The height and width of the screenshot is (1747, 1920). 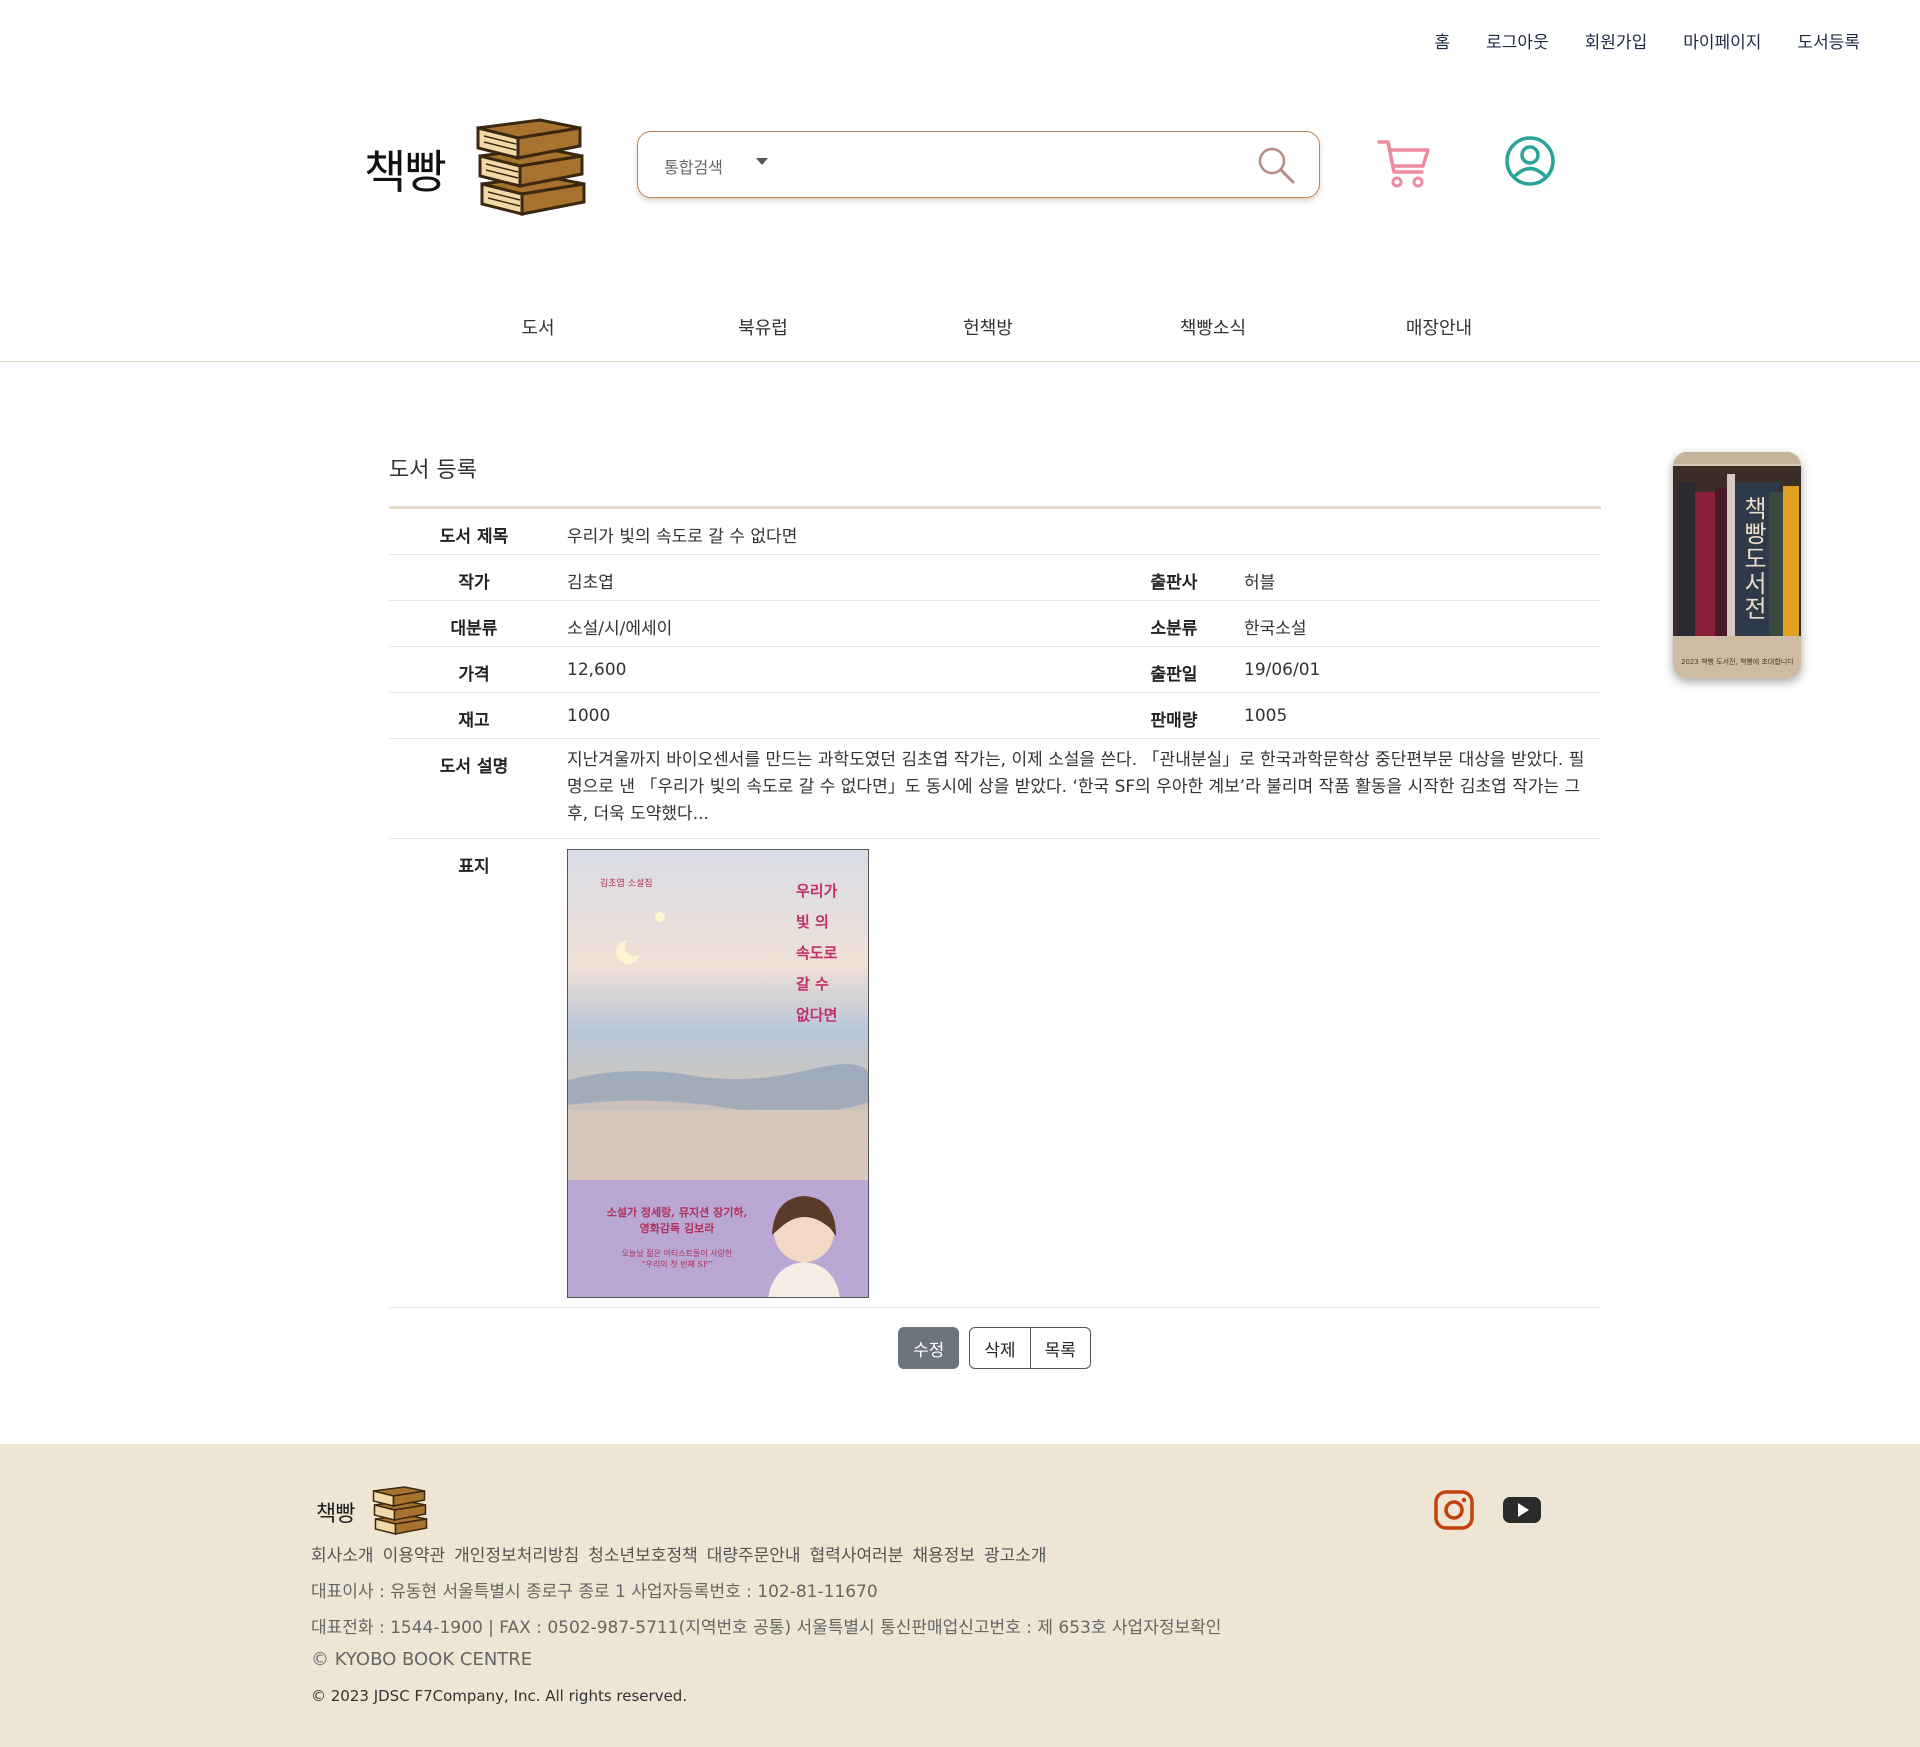 I want to click on description-label: 도서 설명, so click(x=474, y=767).